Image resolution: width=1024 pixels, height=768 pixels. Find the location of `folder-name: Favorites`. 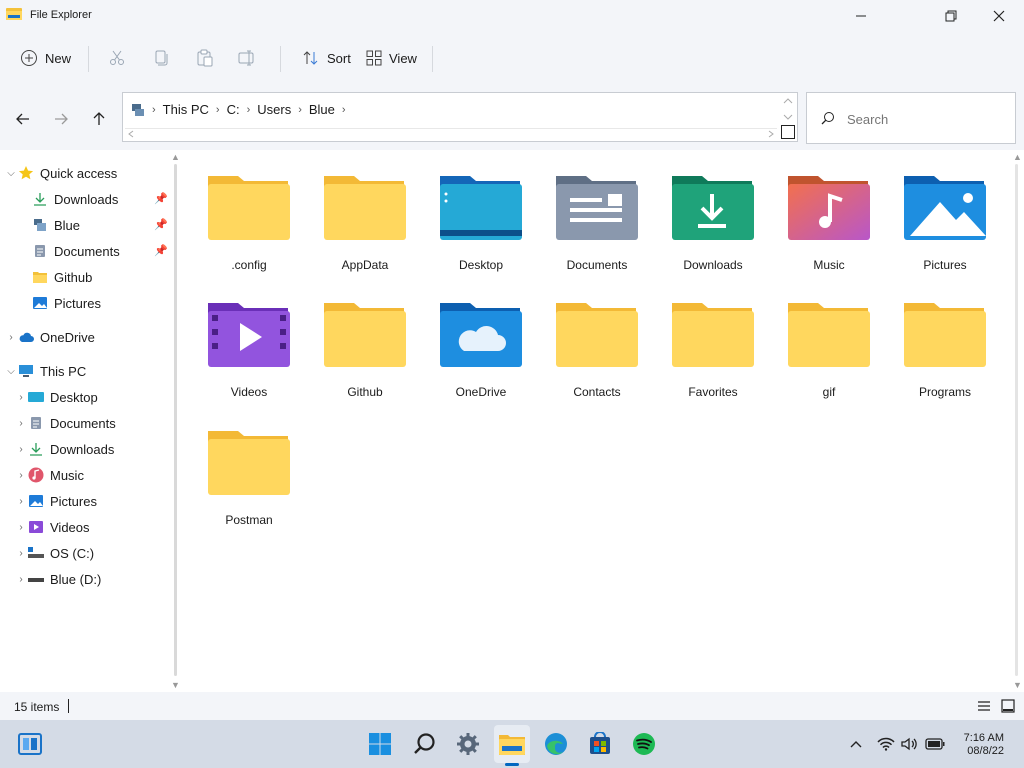

folder-name: Favorites is located at coordinates (713, 392).